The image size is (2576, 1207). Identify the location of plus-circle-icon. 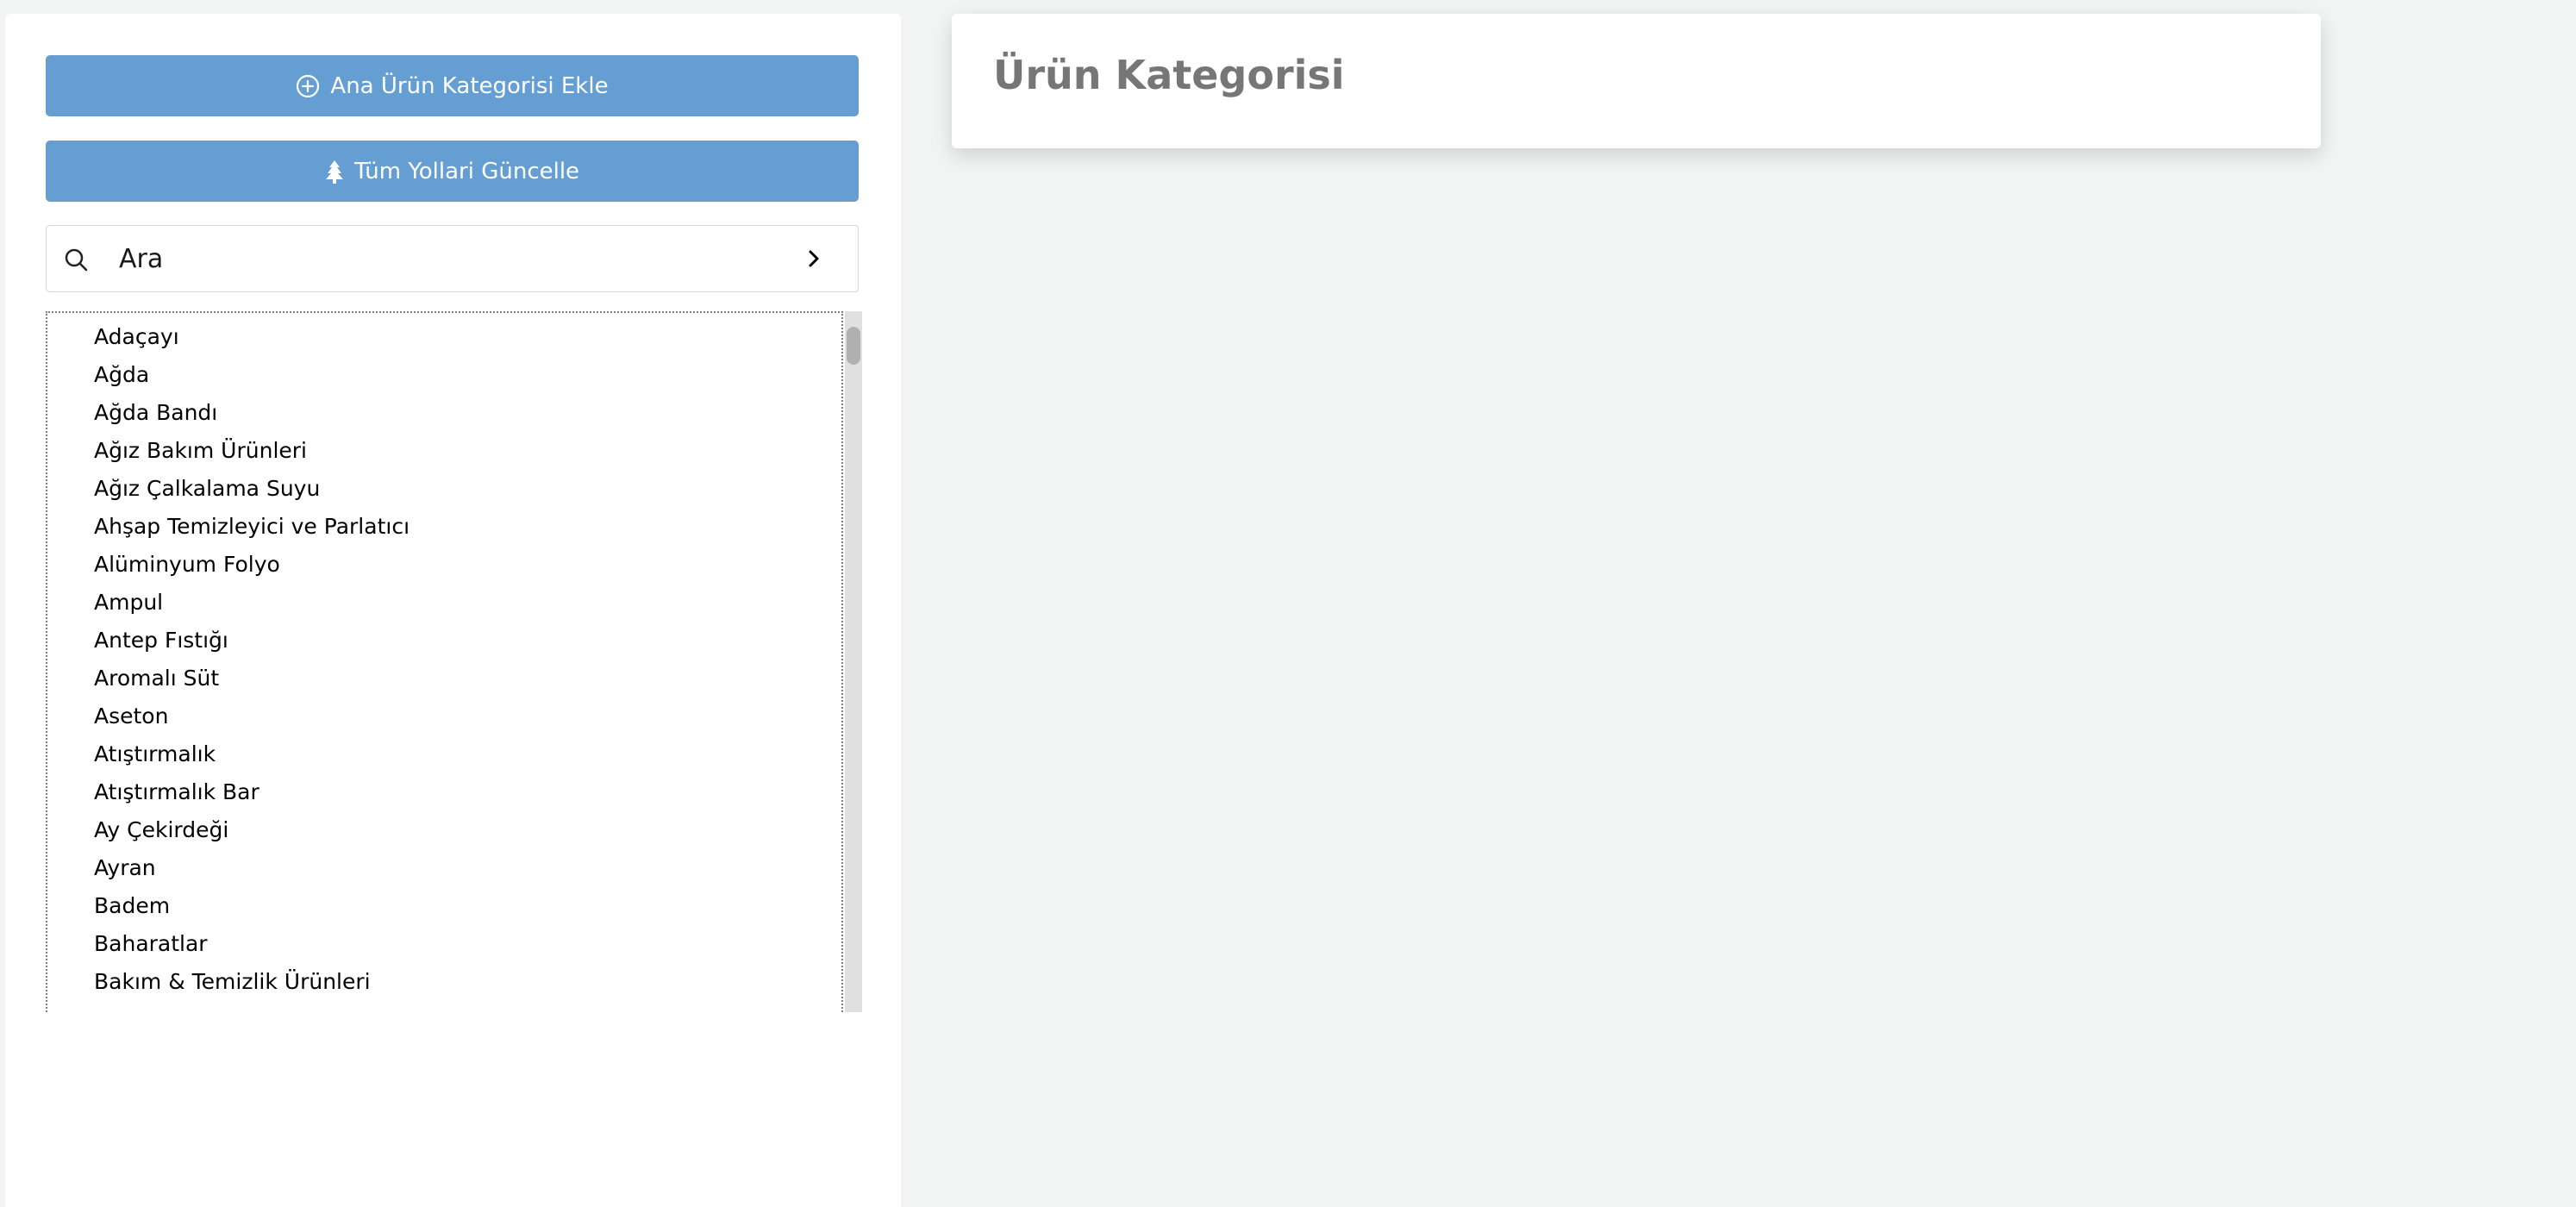
(308, 86).